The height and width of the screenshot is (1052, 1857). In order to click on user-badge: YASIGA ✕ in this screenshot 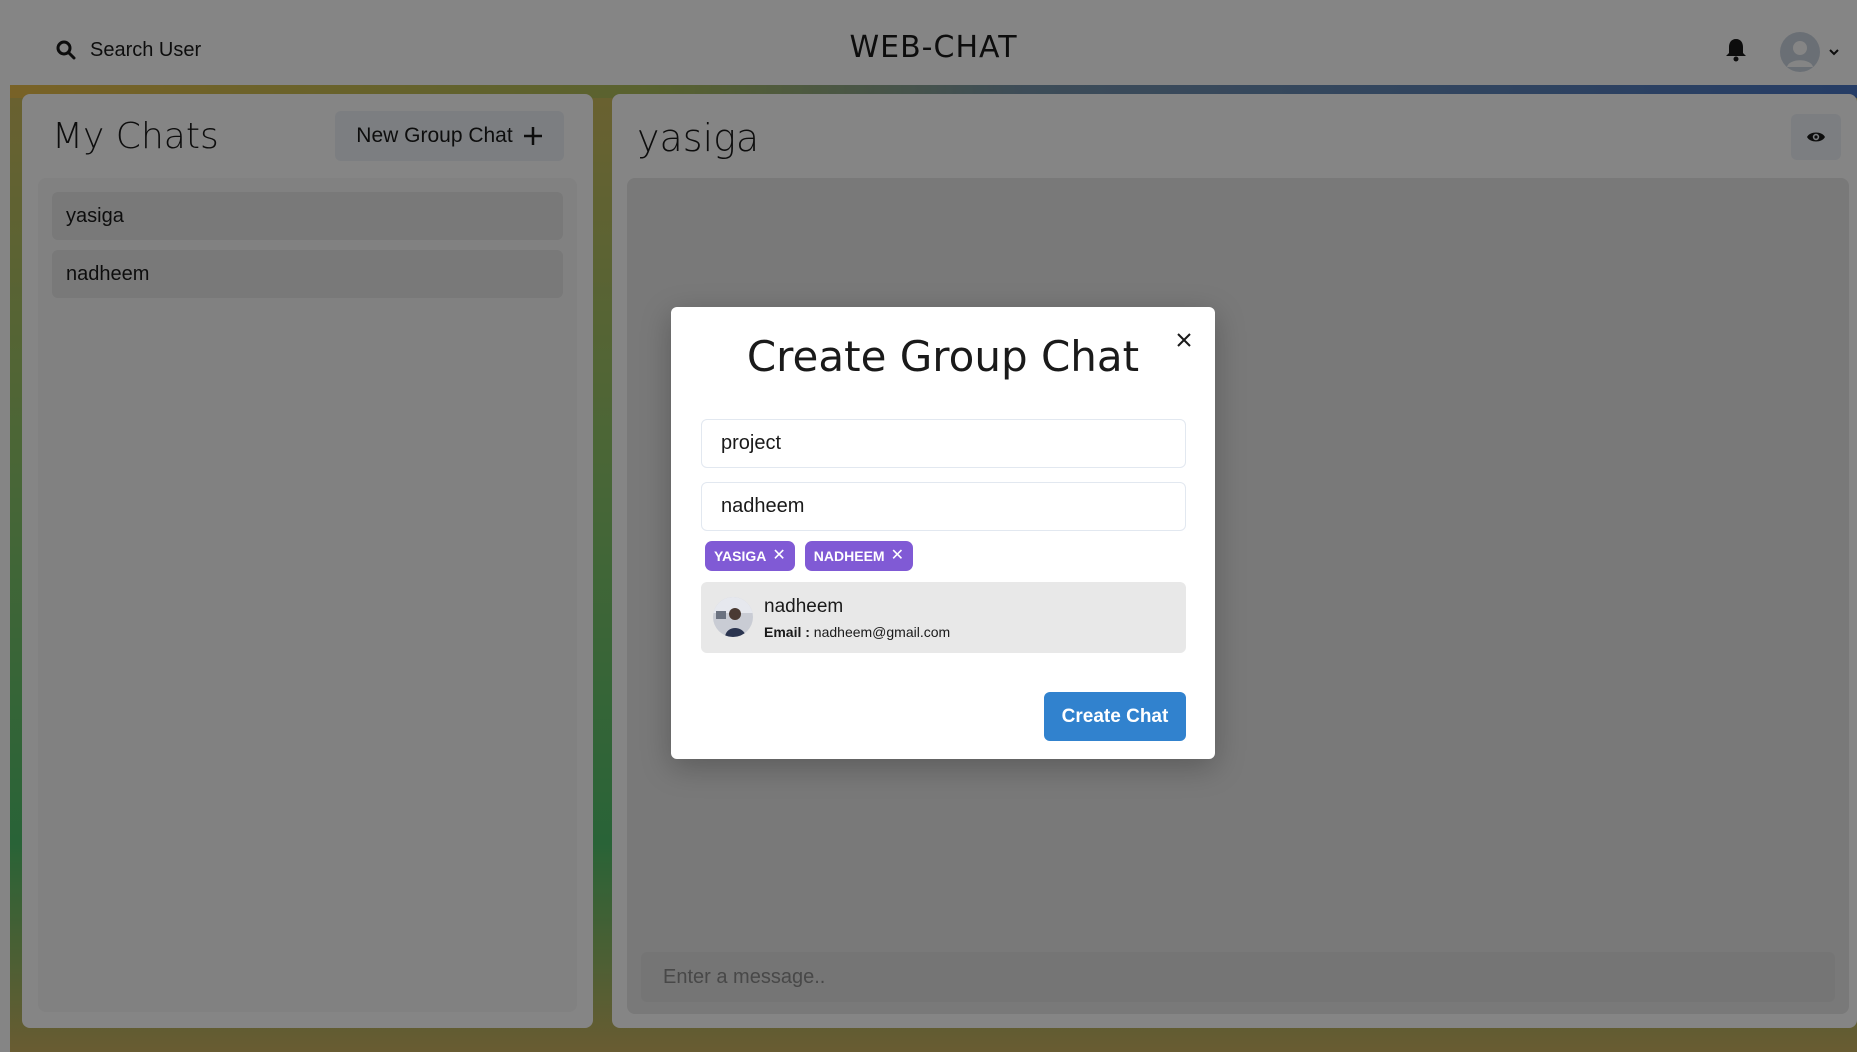, I will do `click(750, 556)`.